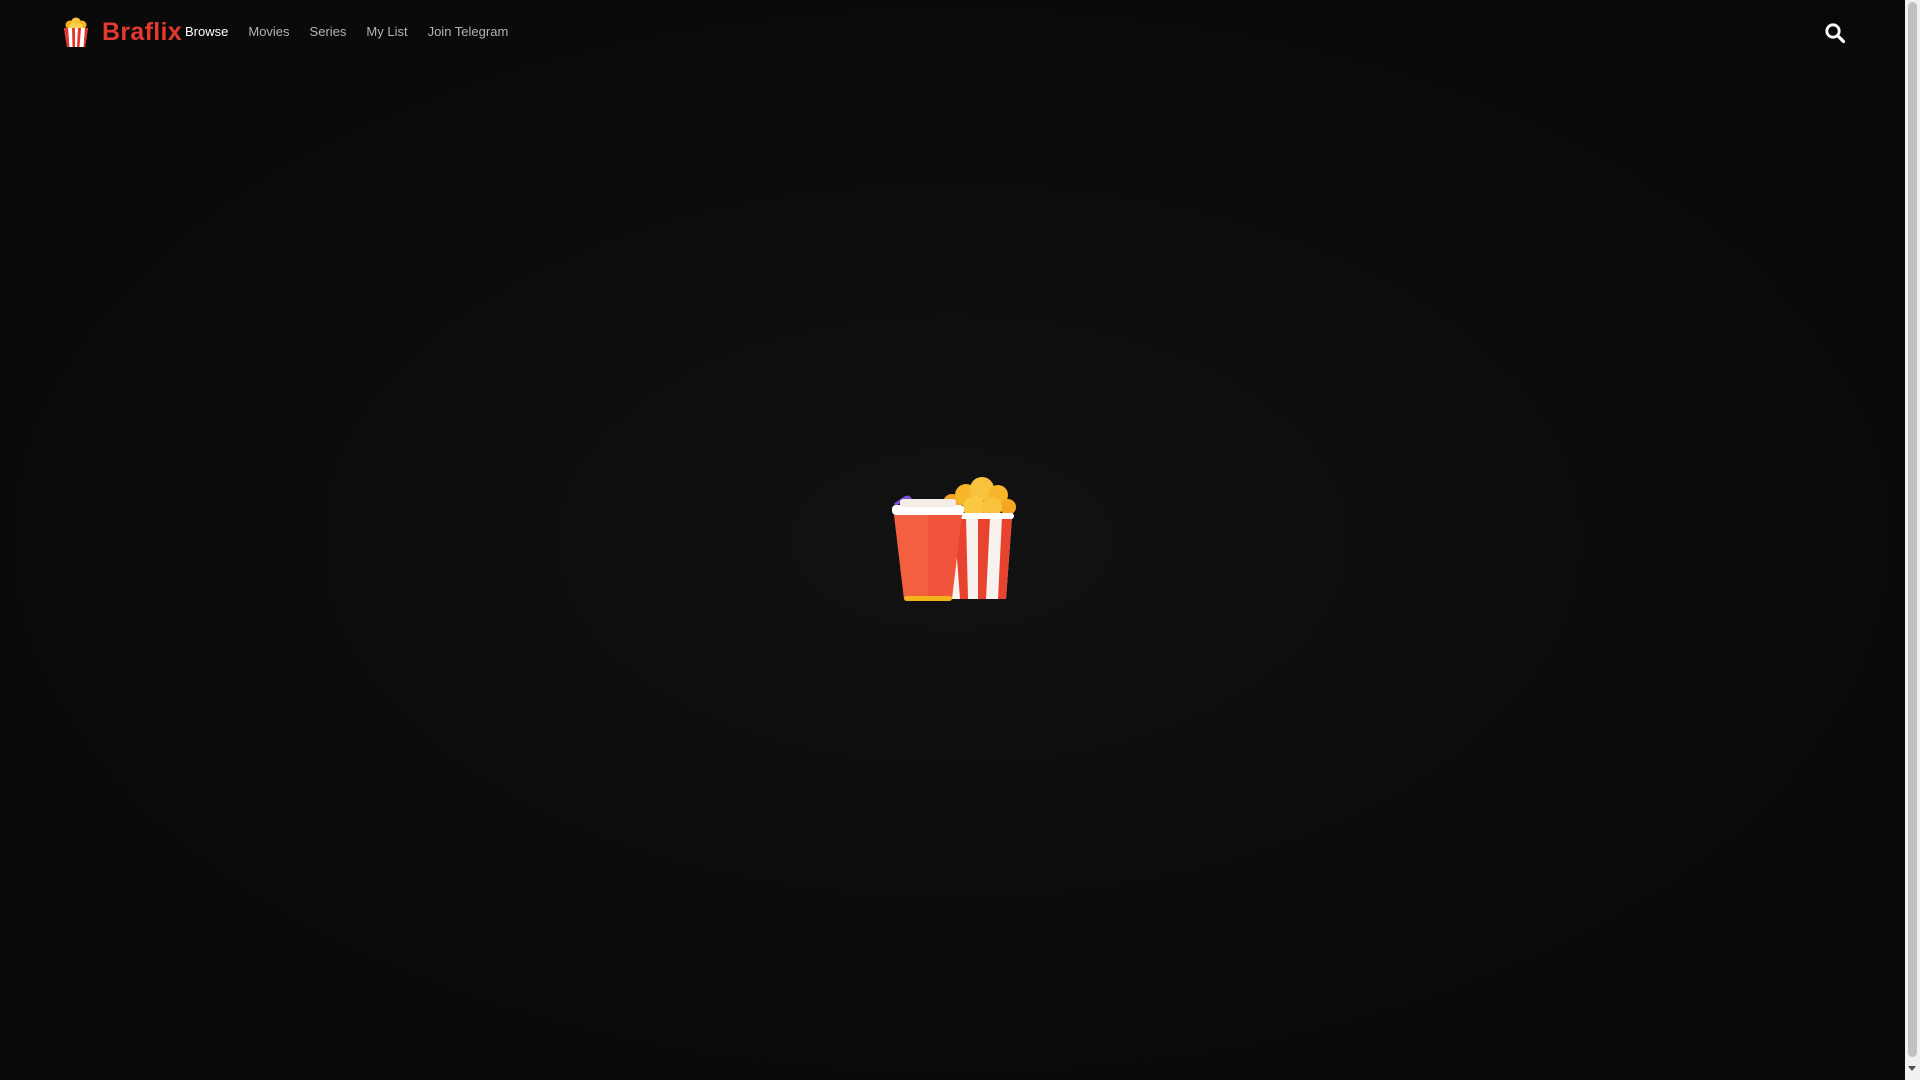 This screenshot has height=1080, width=1920. What do you see at coordinates (1912, 1068) in the screenshot?
I see `scroll-down-arrow-icon` at bounding box center [1912, 1068].